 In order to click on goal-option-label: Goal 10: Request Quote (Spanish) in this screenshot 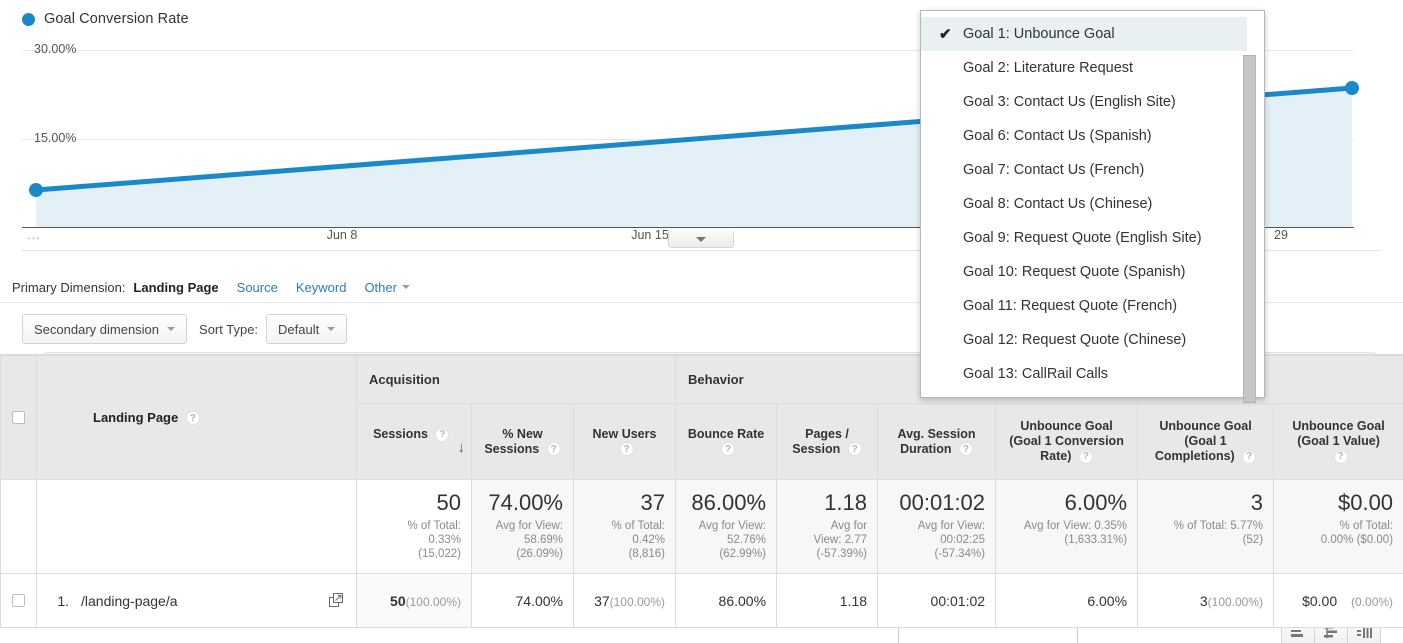, I will do `click(1074, 272)`.